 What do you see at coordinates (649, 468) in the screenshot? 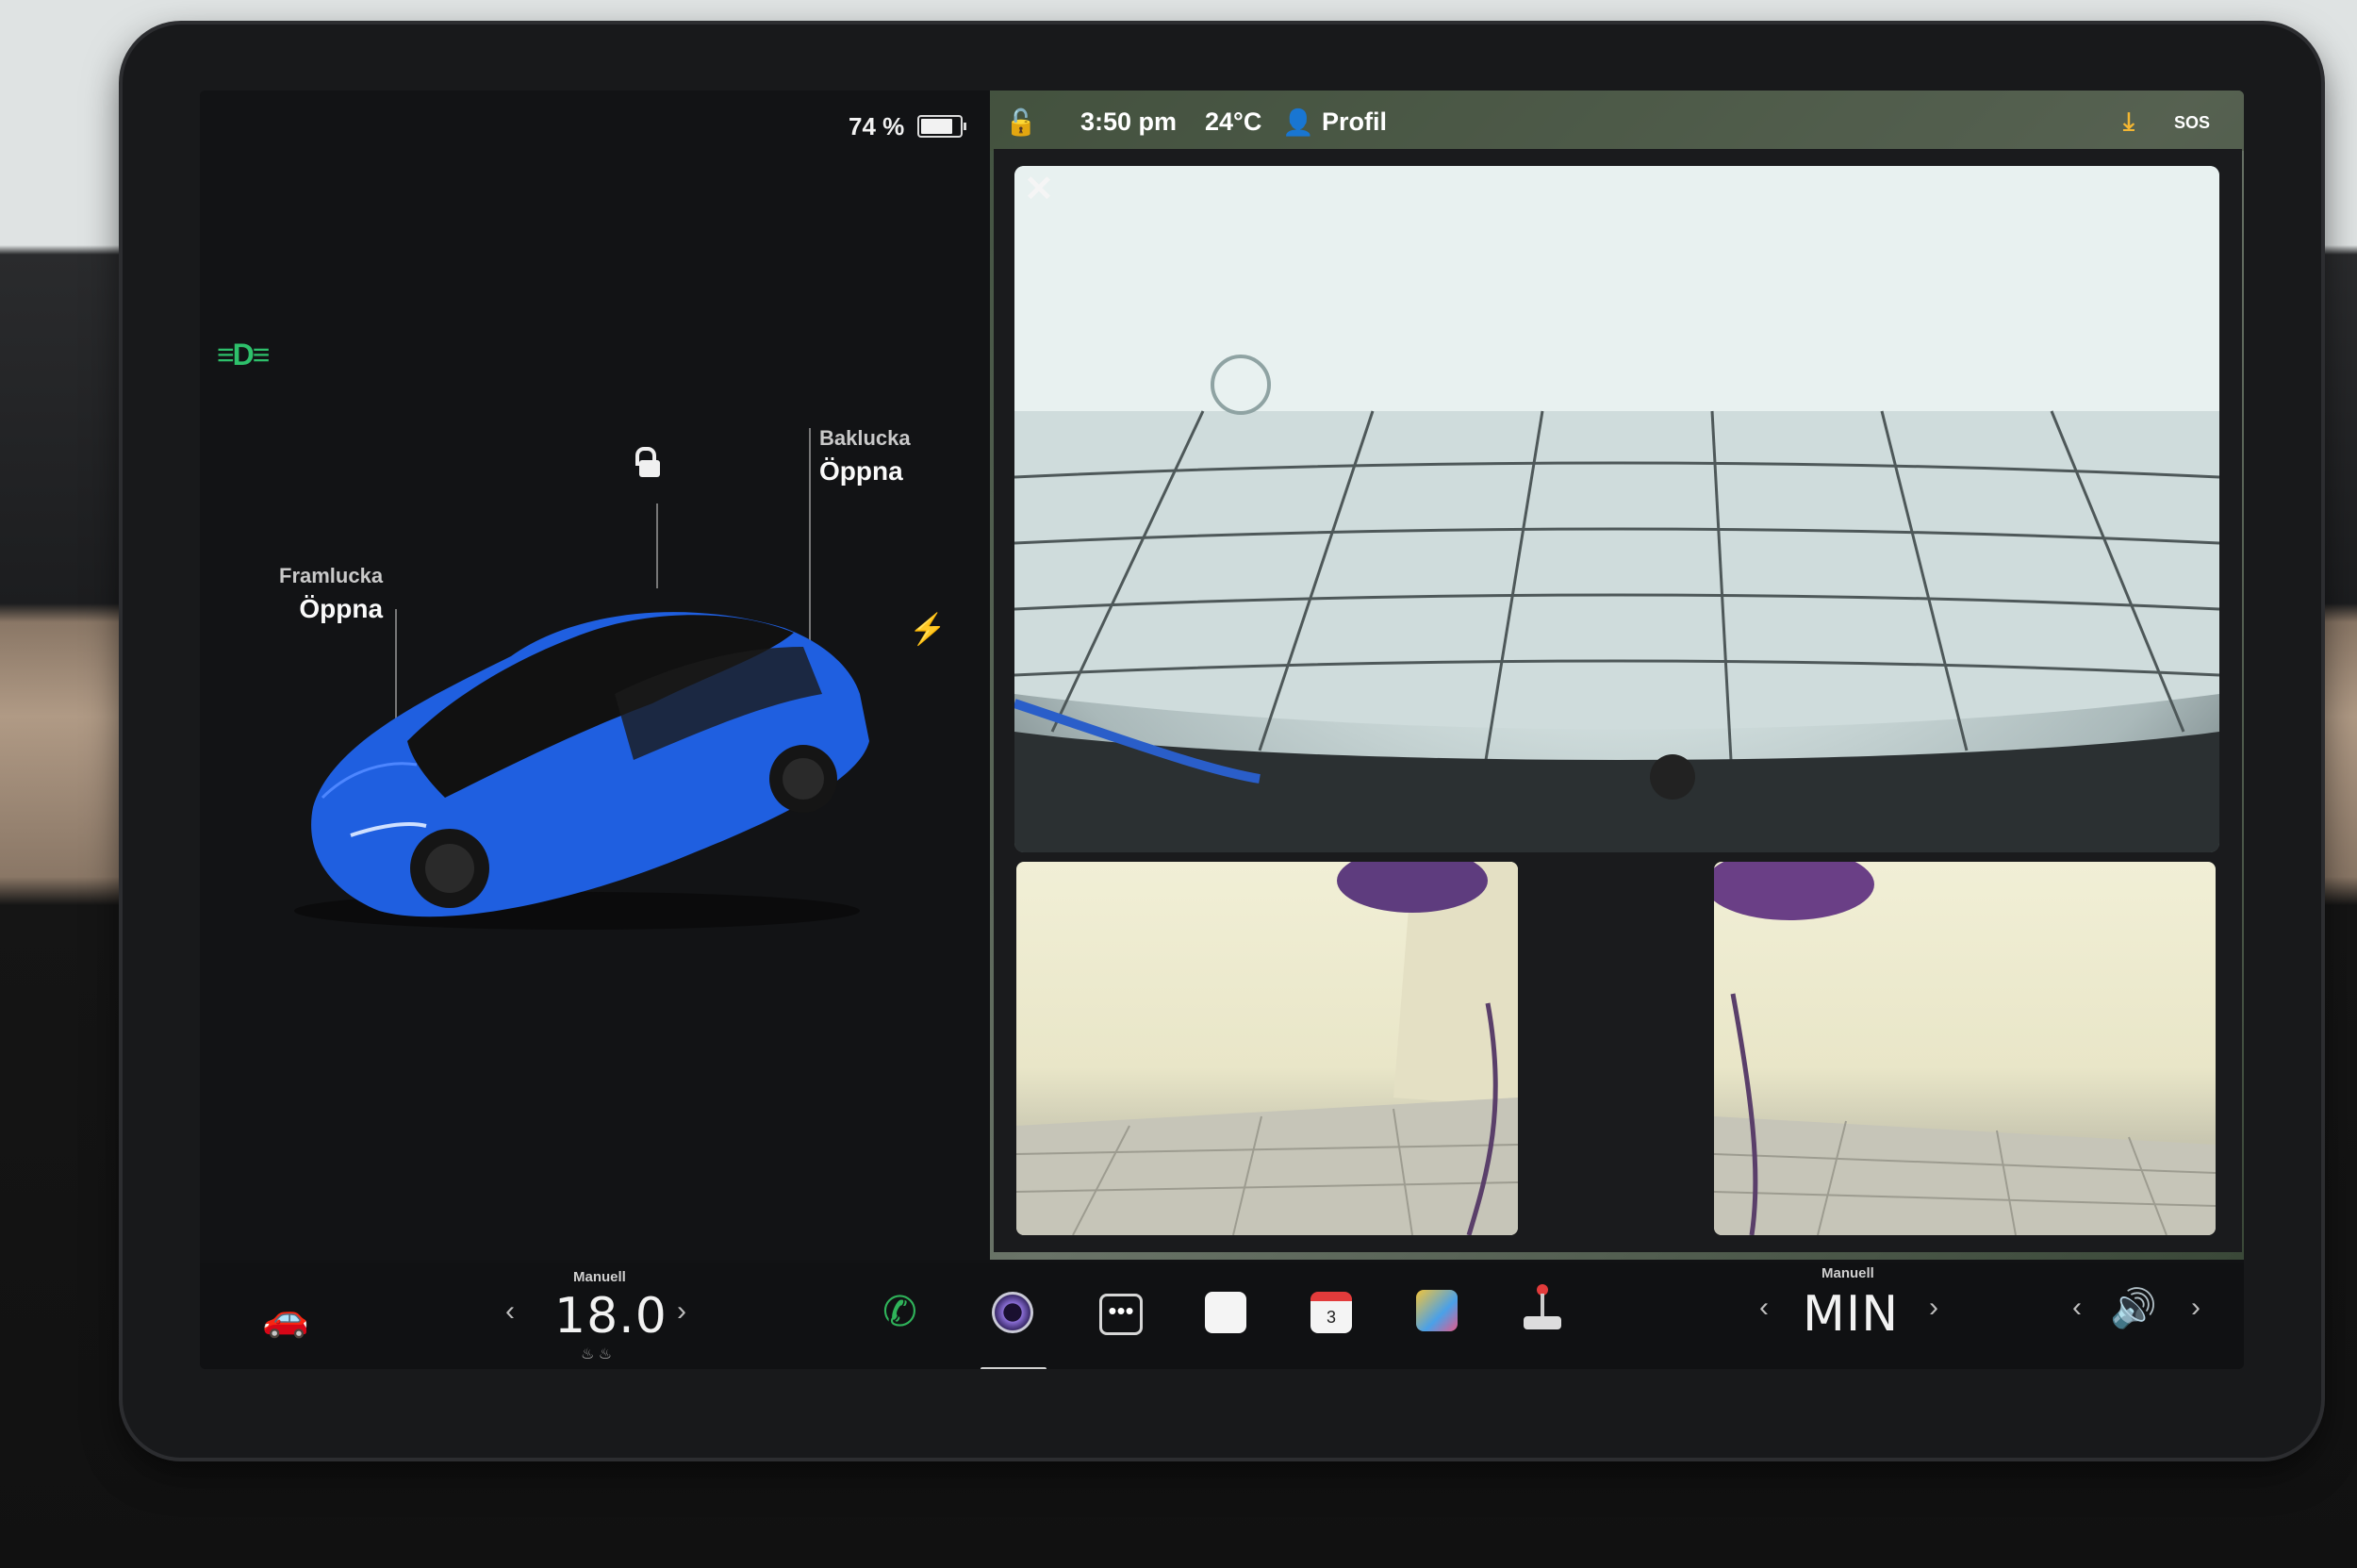
I see `unlock-body` at bounding box center [649, 468].